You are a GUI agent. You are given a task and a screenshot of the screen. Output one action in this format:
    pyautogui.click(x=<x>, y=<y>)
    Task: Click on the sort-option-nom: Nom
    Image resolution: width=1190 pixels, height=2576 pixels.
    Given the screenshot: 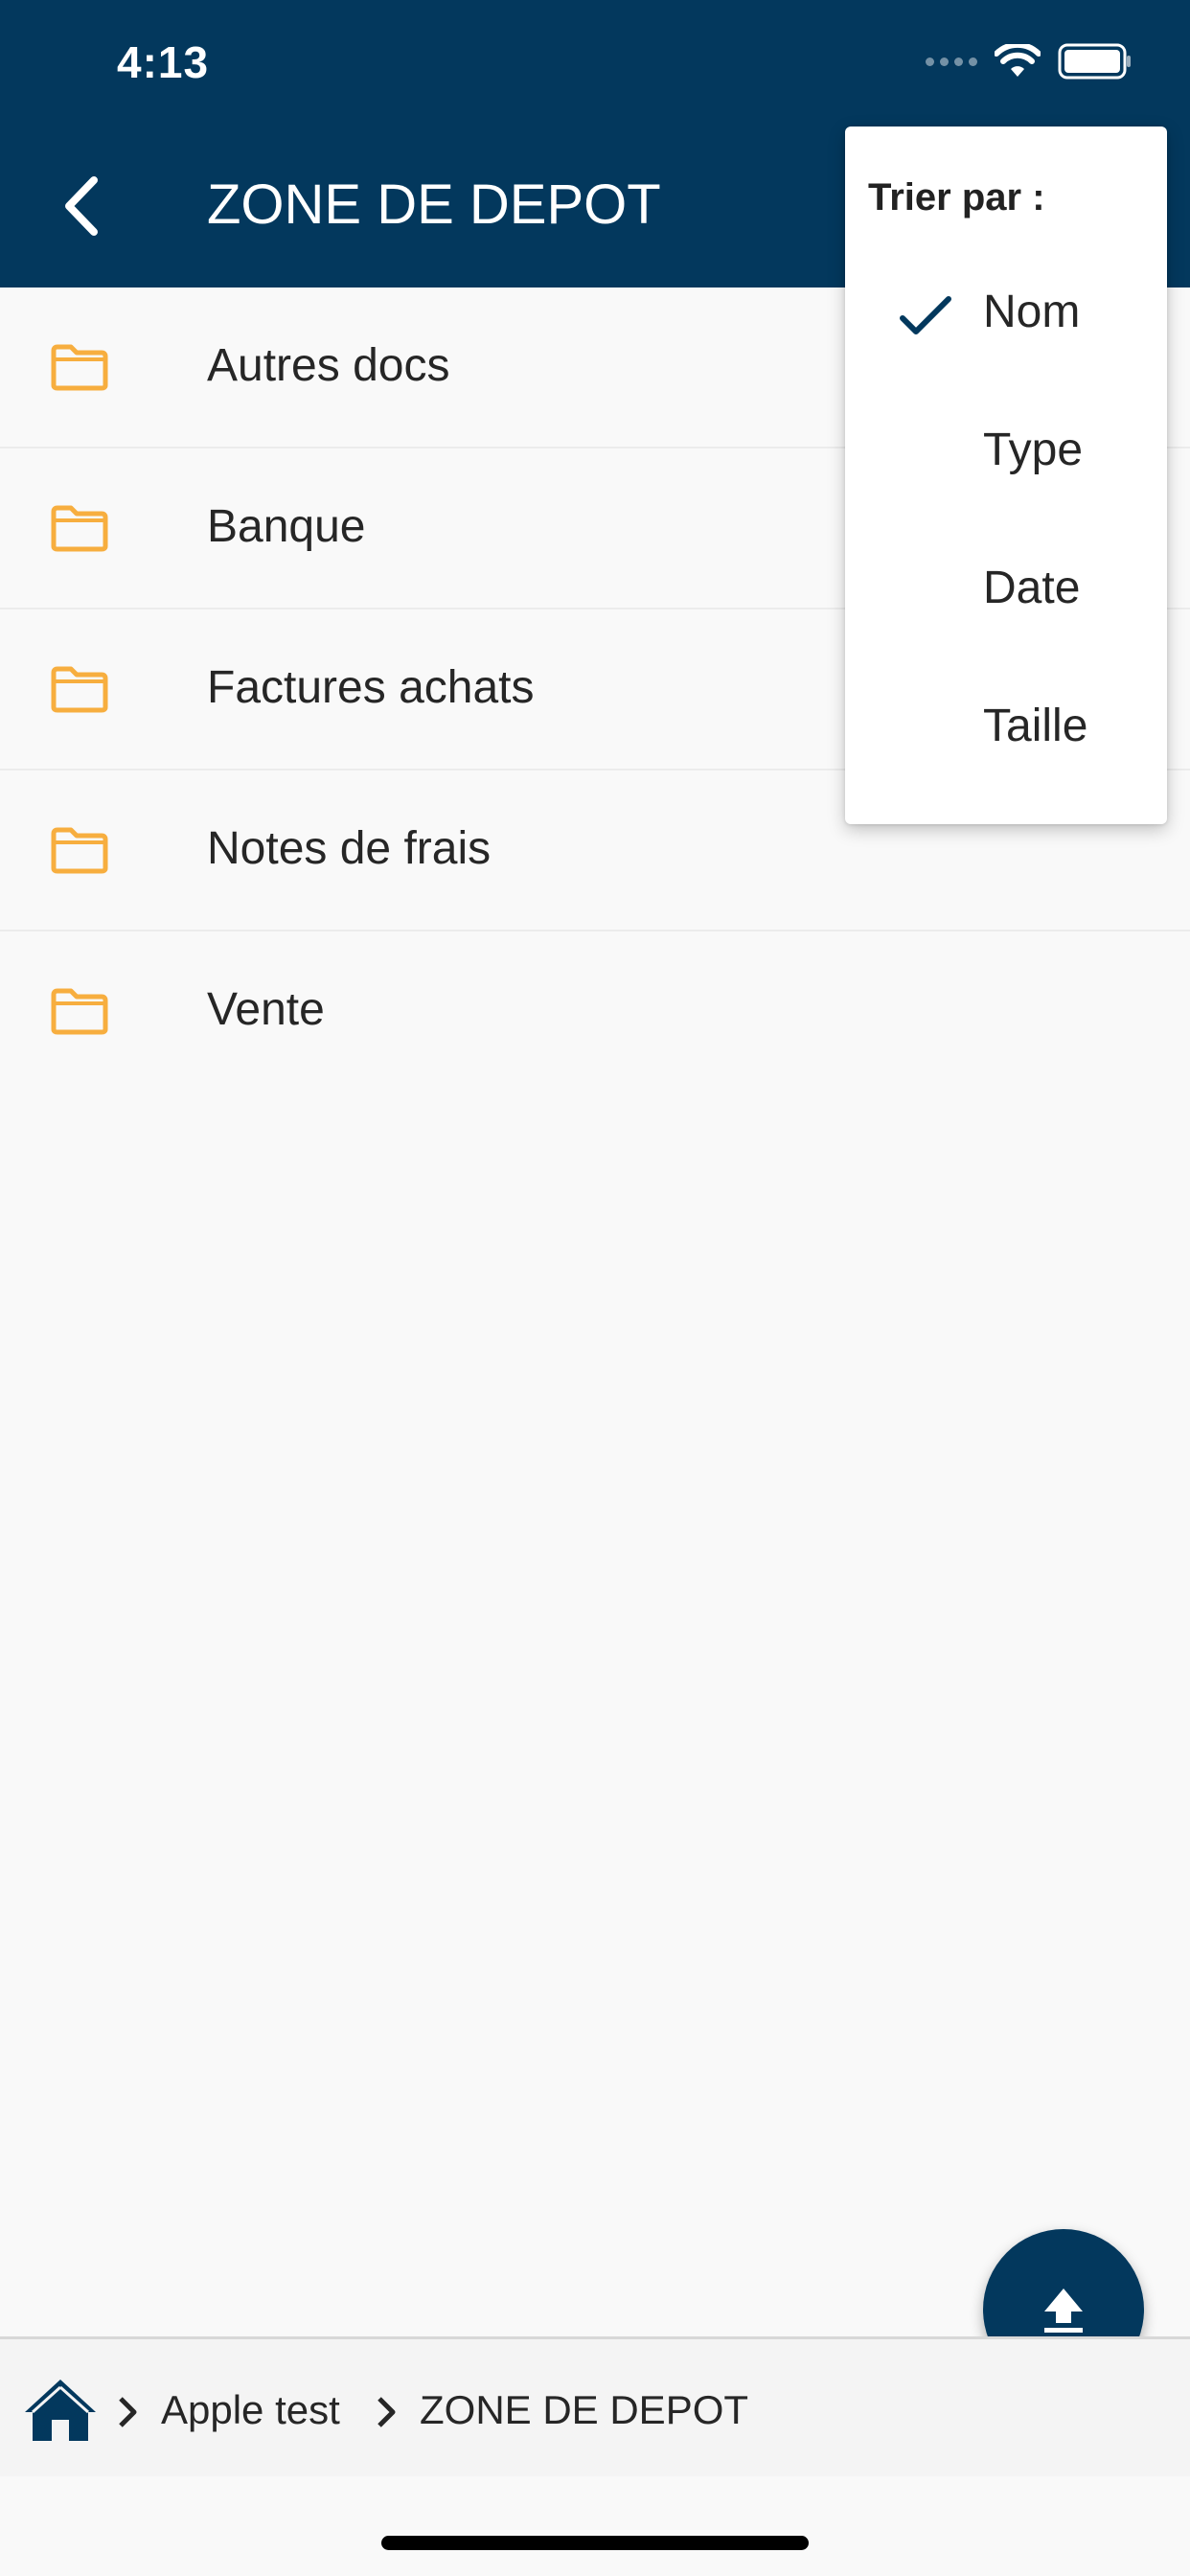 What is the action you would take?
    pyautogui.click(x=1006, y=309)
    